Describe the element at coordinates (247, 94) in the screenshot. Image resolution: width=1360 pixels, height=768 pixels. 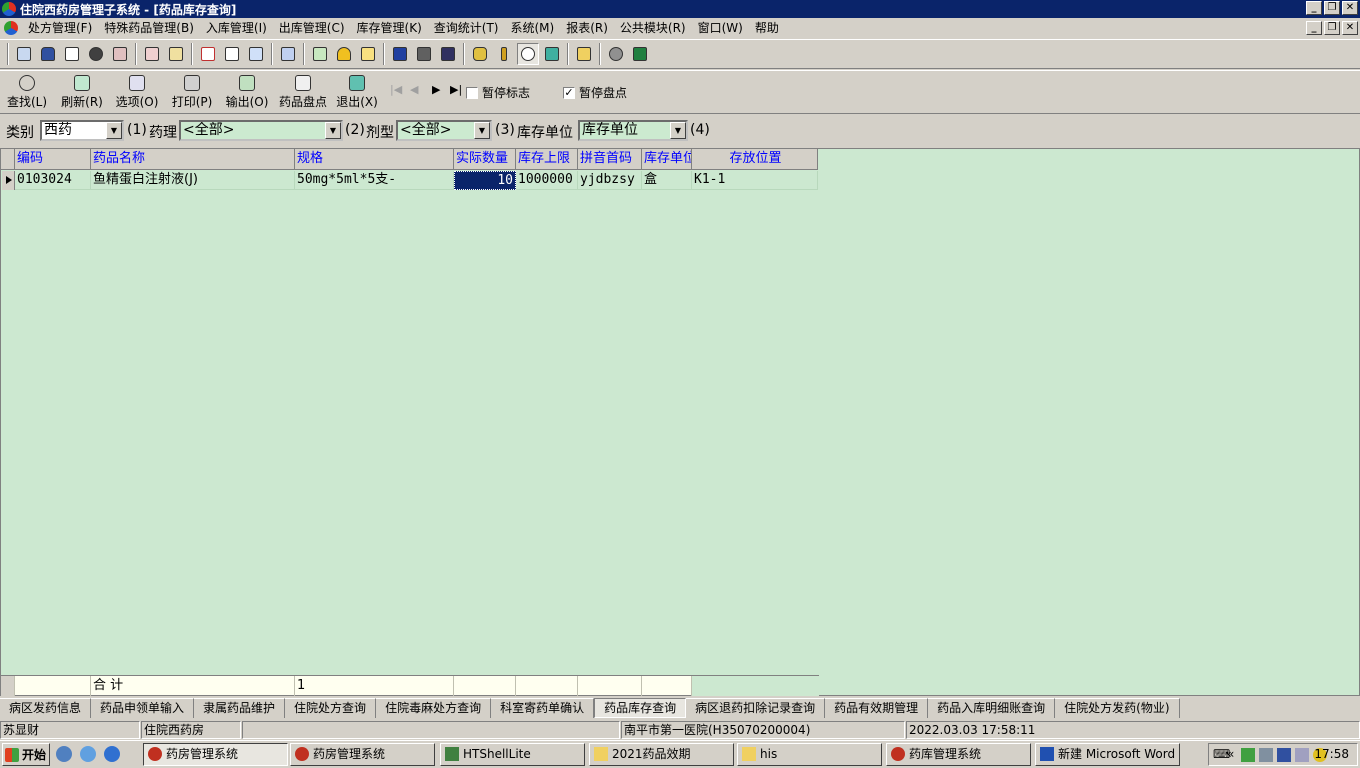
I see `export-button: 输出(O)` at that location.